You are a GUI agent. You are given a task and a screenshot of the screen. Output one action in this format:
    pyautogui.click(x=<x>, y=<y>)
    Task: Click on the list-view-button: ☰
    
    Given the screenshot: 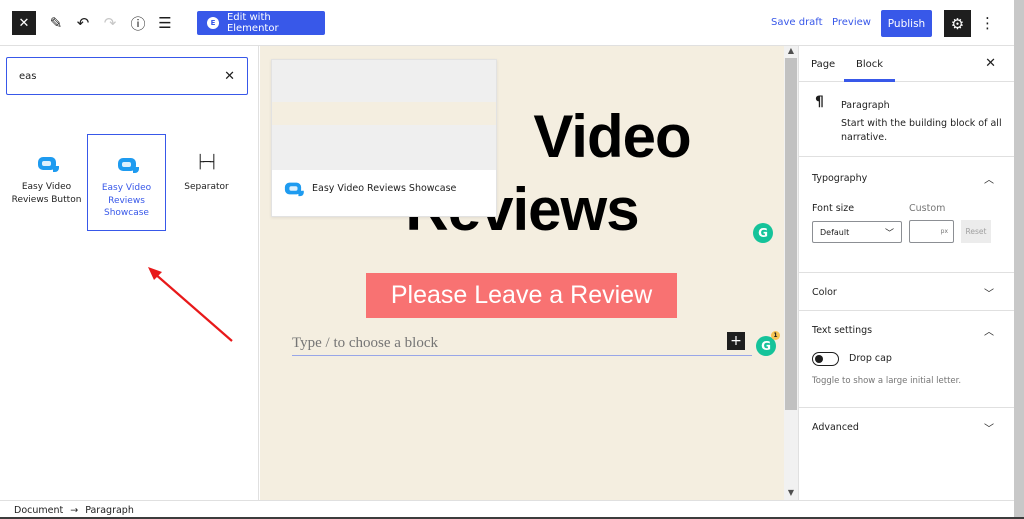 What is the action you would take?
    pyautogui.click(x=165, y=23)
    